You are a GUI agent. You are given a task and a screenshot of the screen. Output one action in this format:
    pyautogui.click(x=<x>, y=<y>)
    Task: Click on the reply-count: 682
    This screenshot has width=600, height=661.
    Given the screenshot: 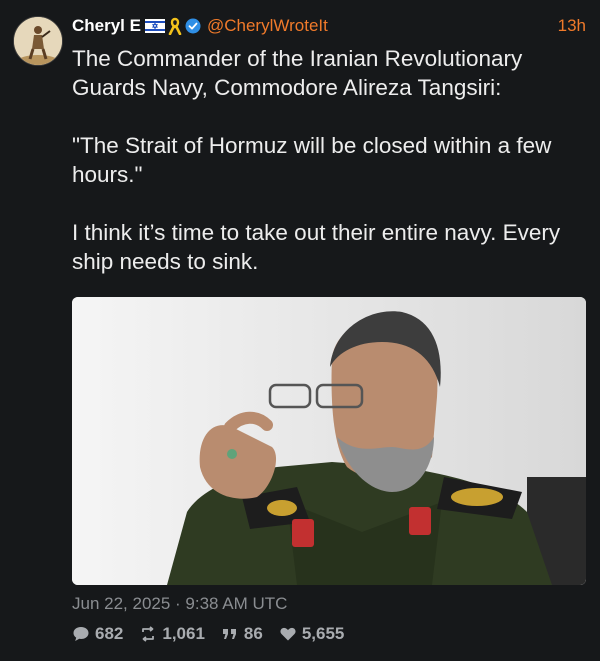 What is the action you would take?
    pyautogui.click(x=109, y=633)
    